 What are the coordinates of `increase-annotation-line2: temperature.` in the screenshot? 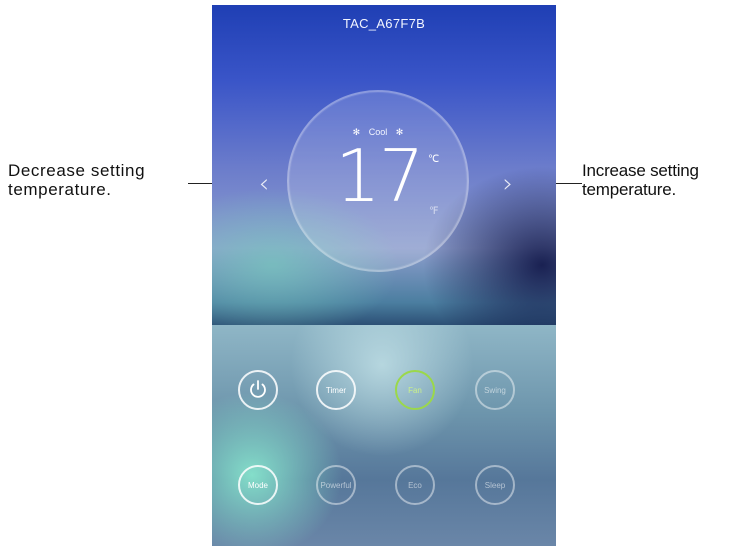 It's located at (629, 189).